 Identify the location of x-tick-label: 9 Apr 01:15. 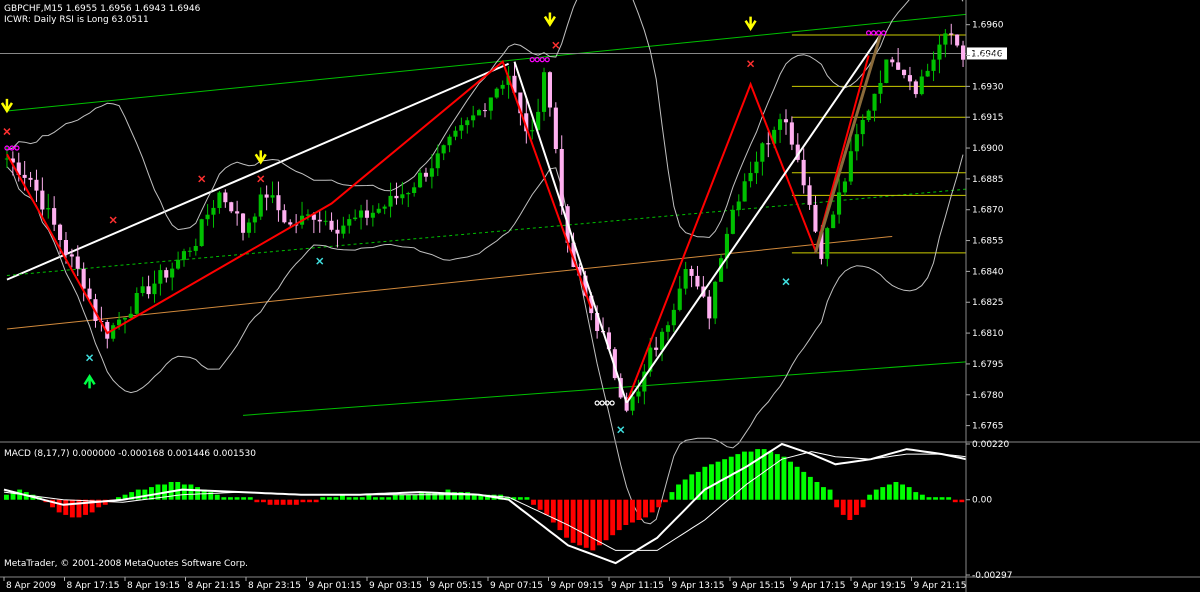
(335, 586).